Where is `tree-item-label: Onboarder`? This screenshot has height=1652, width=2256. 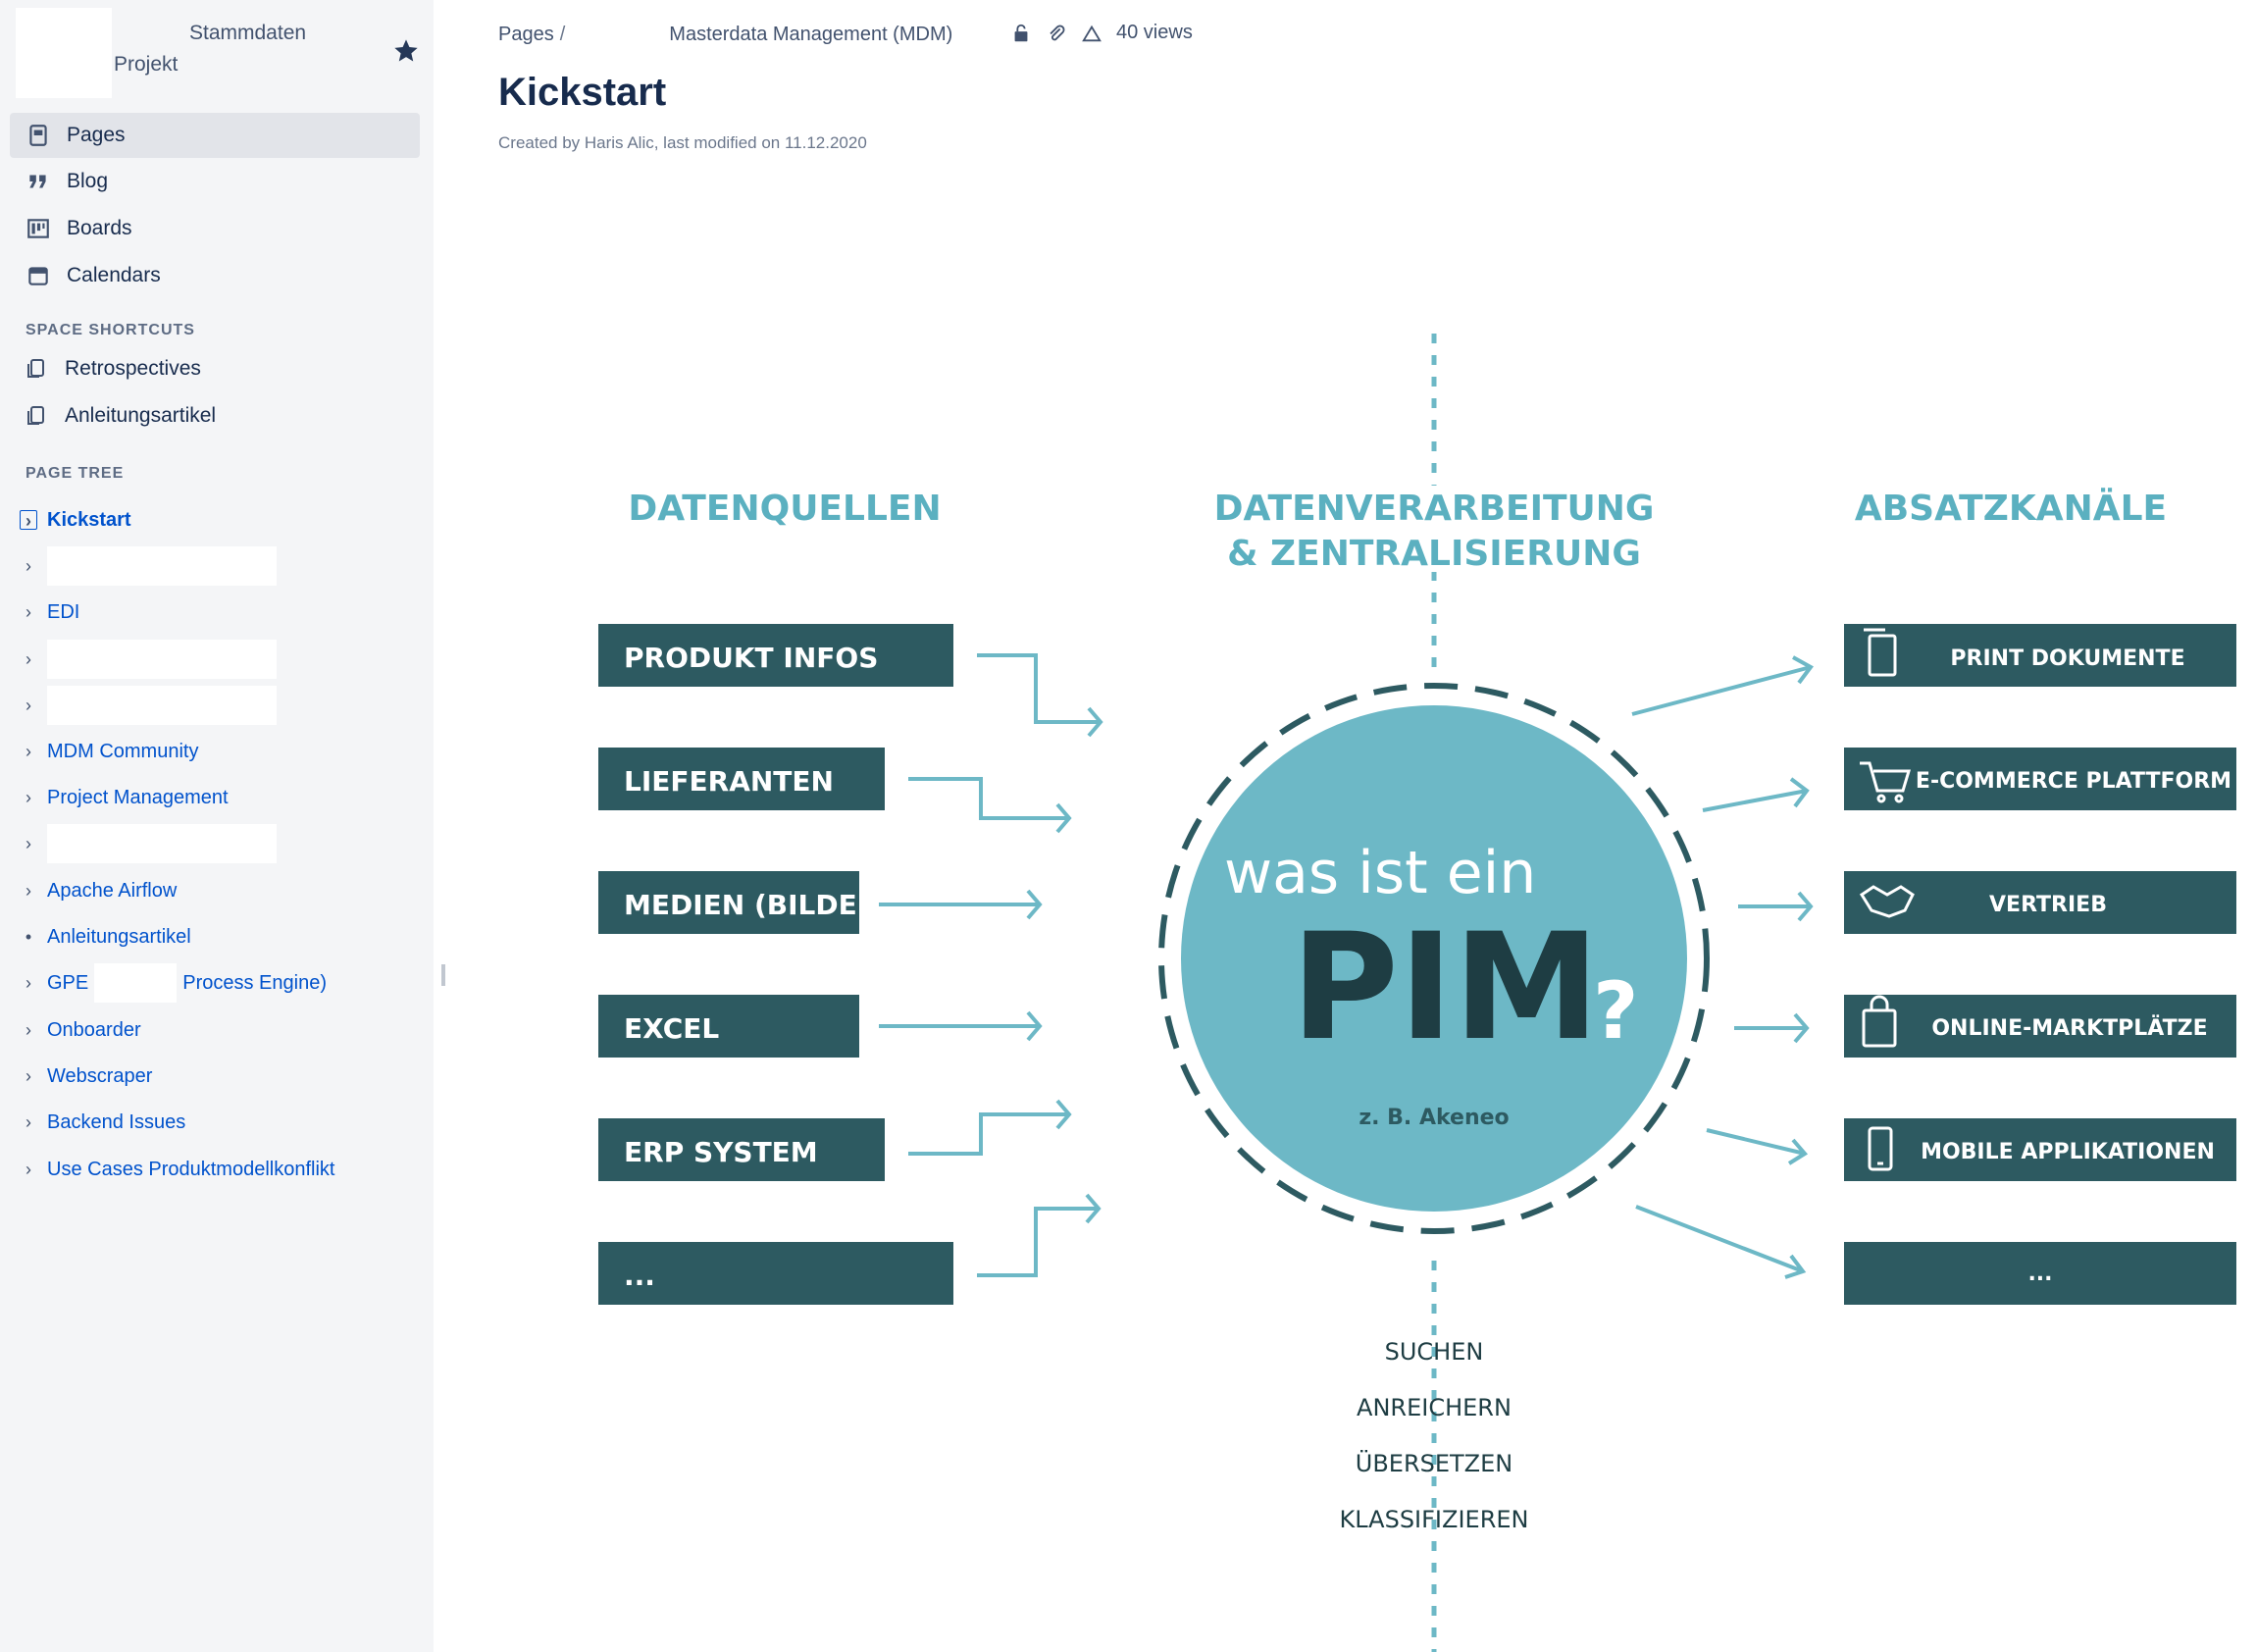
tree-item-label: Onboarder is located at coordinates (94, 1030).